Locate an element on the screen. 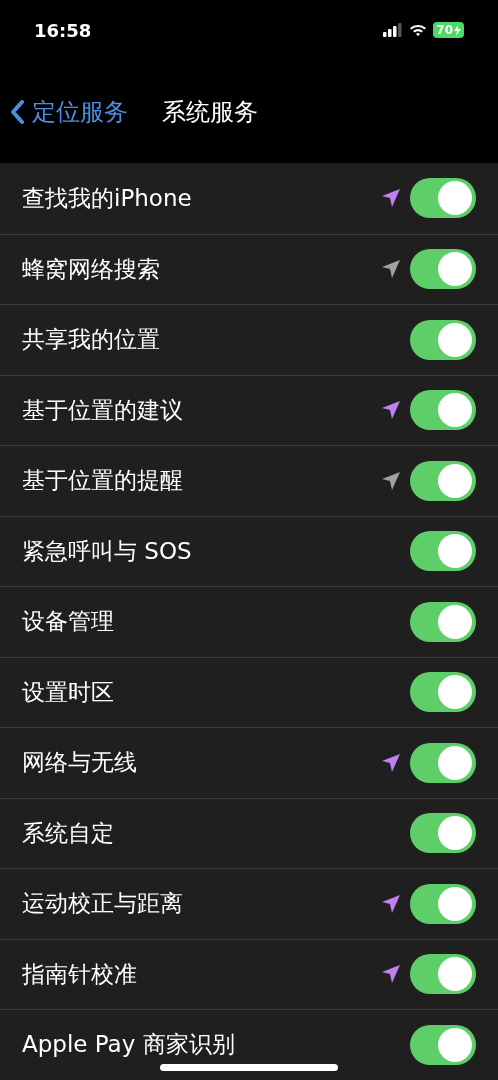 The width and height of the screenshot is (498, 1080). back-chevron-icon is located at coordinates (17, 111).